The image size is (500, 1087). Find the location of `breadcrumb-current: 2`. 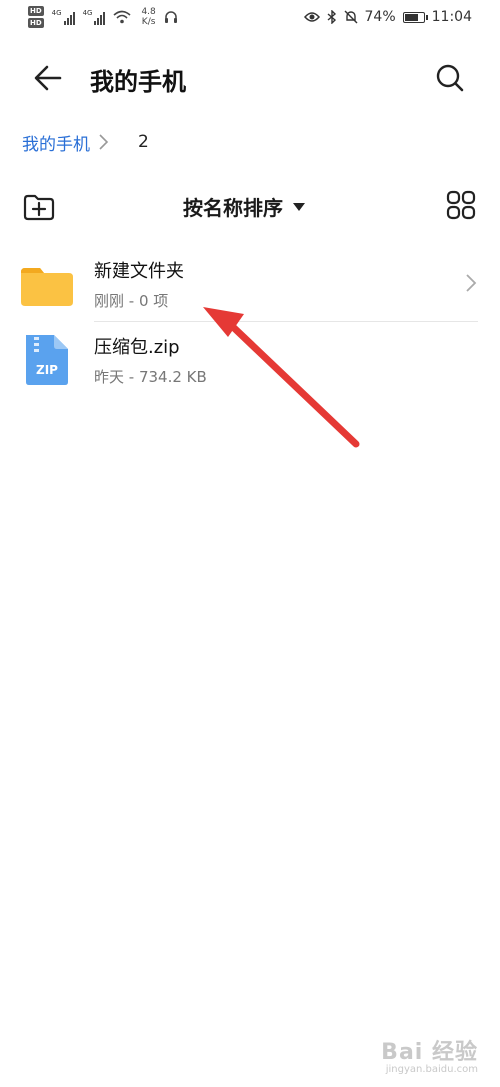

breadcrumb-current: 2 is located at coordinates (143, 142).